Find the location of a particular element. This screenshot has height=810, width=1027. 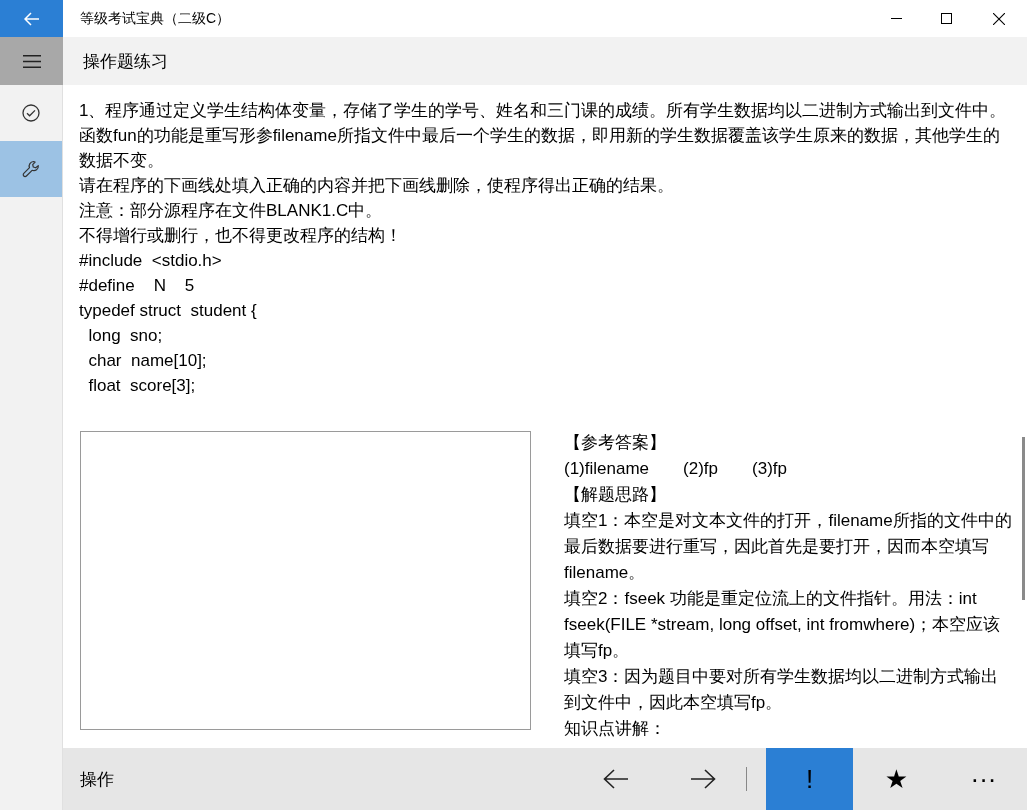

back-arrow-icon is located at coordinates (31, 18).